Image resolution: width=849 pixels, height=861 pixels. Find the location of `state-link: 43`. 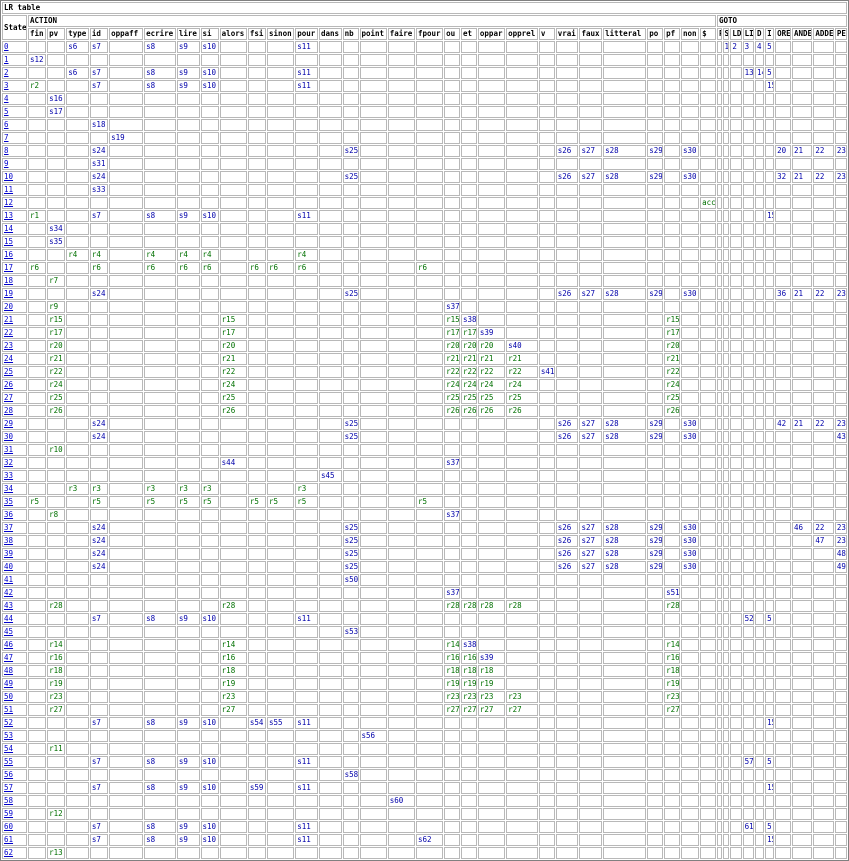

state-link: 43 is located at coordinates (8, 605).